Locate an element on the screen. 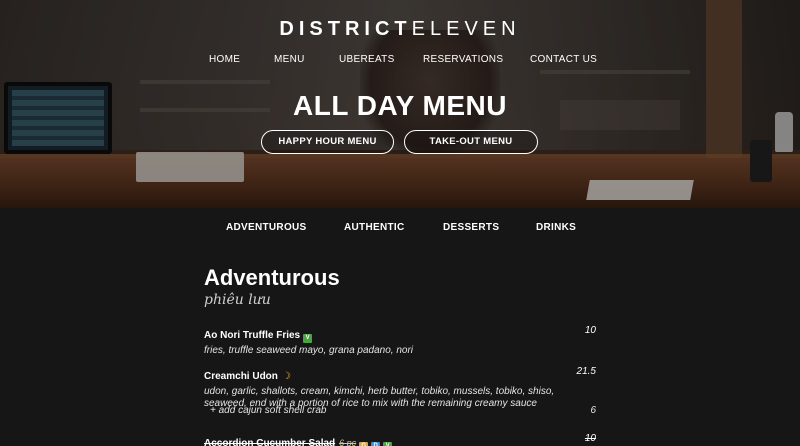  item-price: 21.5 is located at coordinates (586, 371).